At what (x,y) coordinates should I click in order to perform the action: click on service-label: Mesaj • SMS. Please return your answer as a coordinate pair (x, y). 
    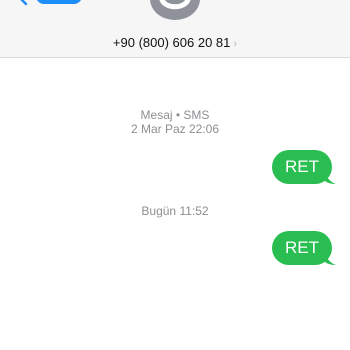
    Looking at the image, I should click on (175, 115).